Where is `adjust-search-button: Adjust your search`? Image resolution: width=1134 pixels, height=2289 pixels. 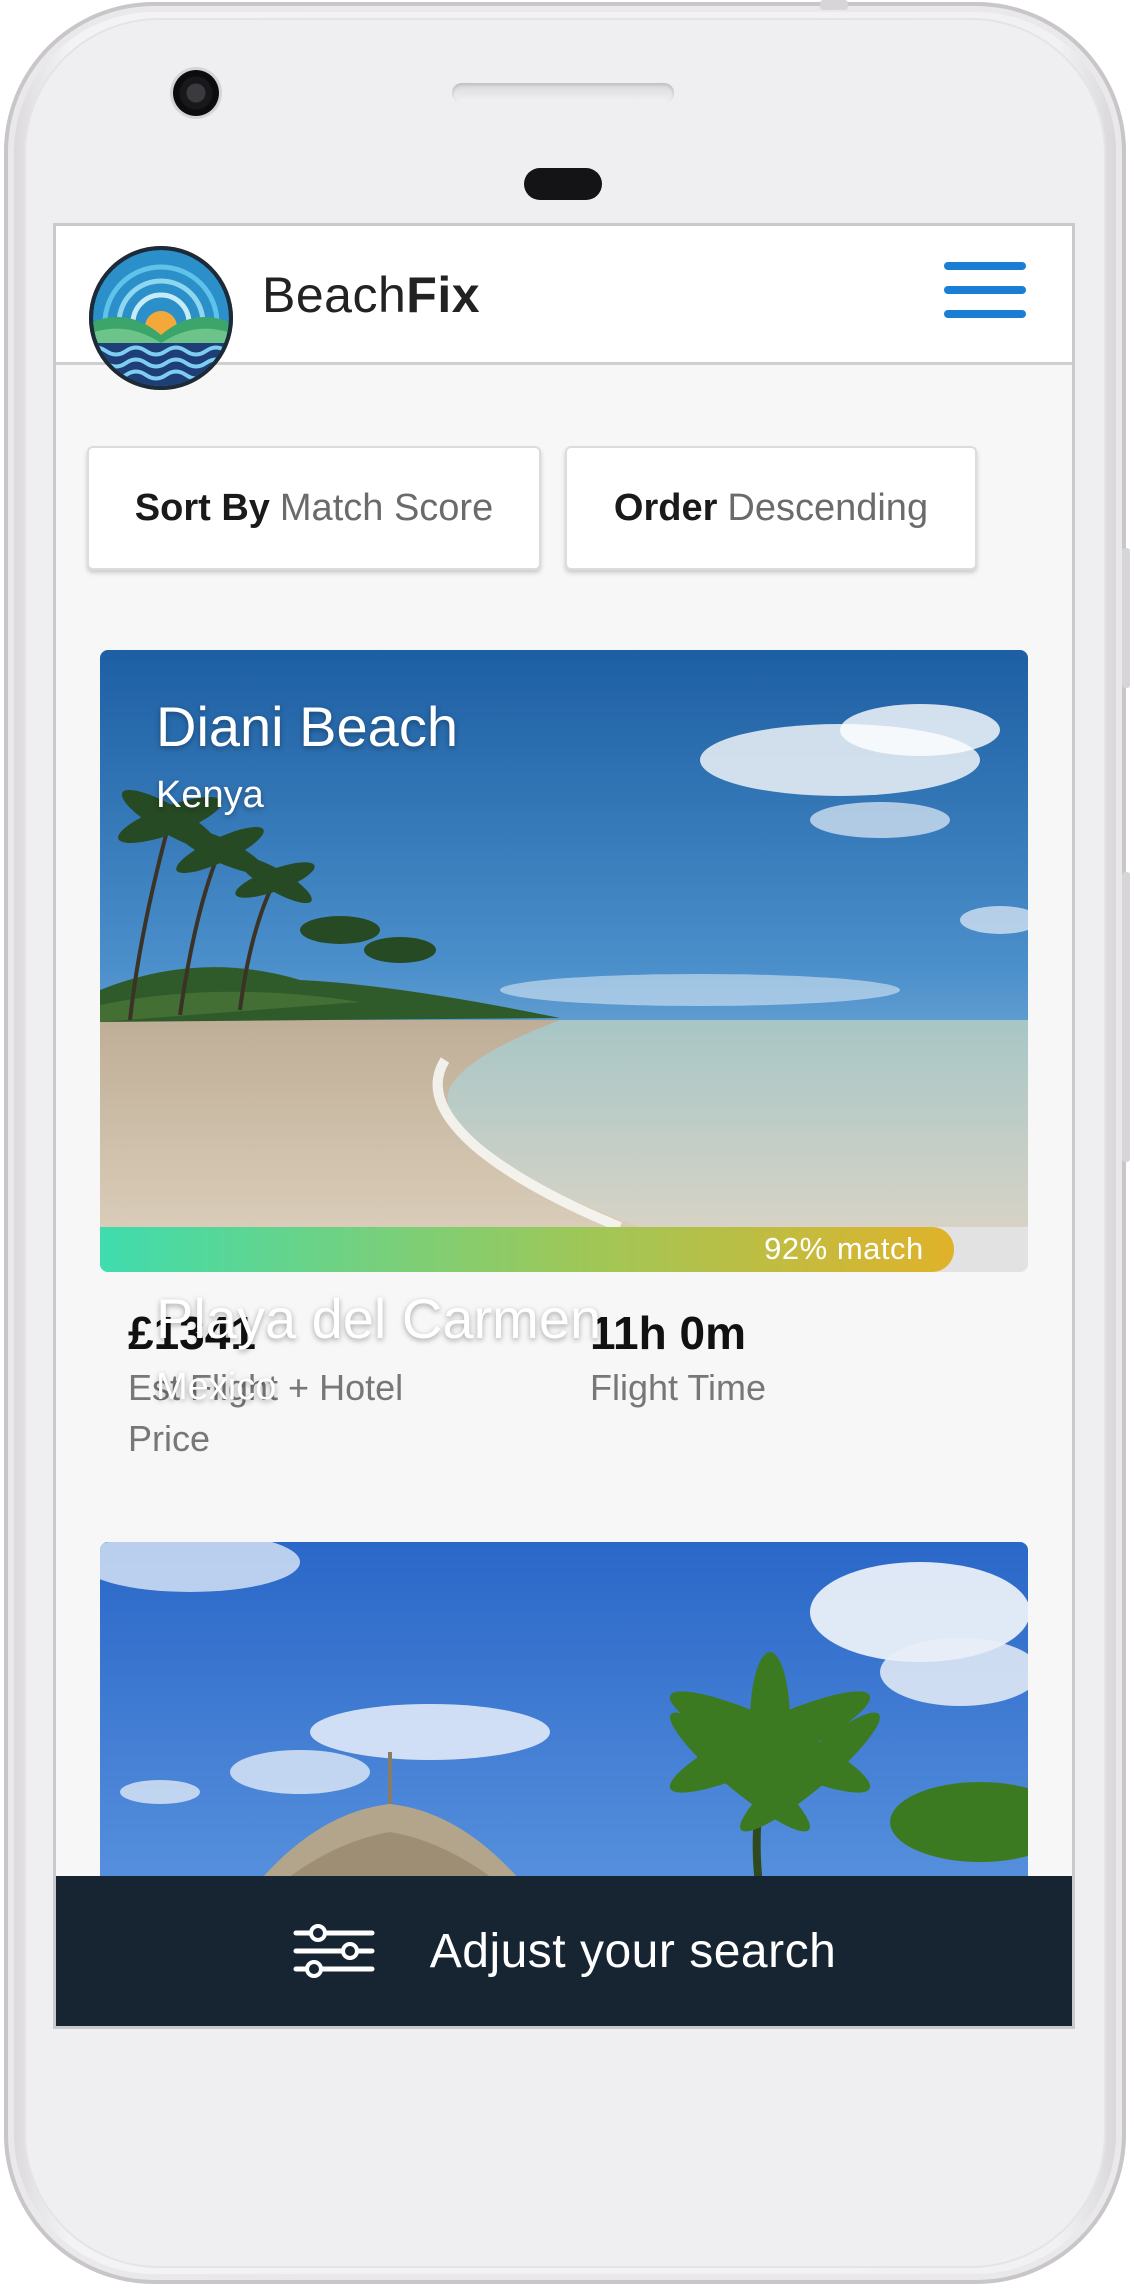 adjust-search-button: Adjust your search is located at coordinates (564, 1951).